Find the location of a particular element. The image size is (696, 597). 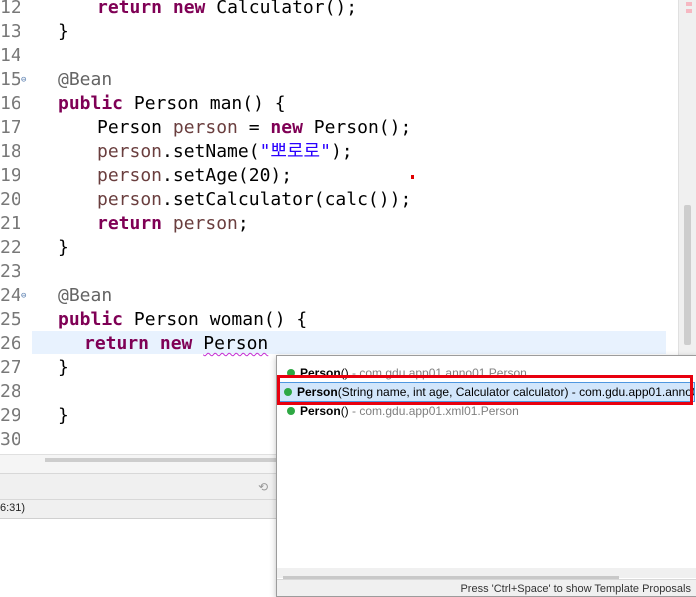

code-line: person.setAge(20); is located at coordinates (194, 176).